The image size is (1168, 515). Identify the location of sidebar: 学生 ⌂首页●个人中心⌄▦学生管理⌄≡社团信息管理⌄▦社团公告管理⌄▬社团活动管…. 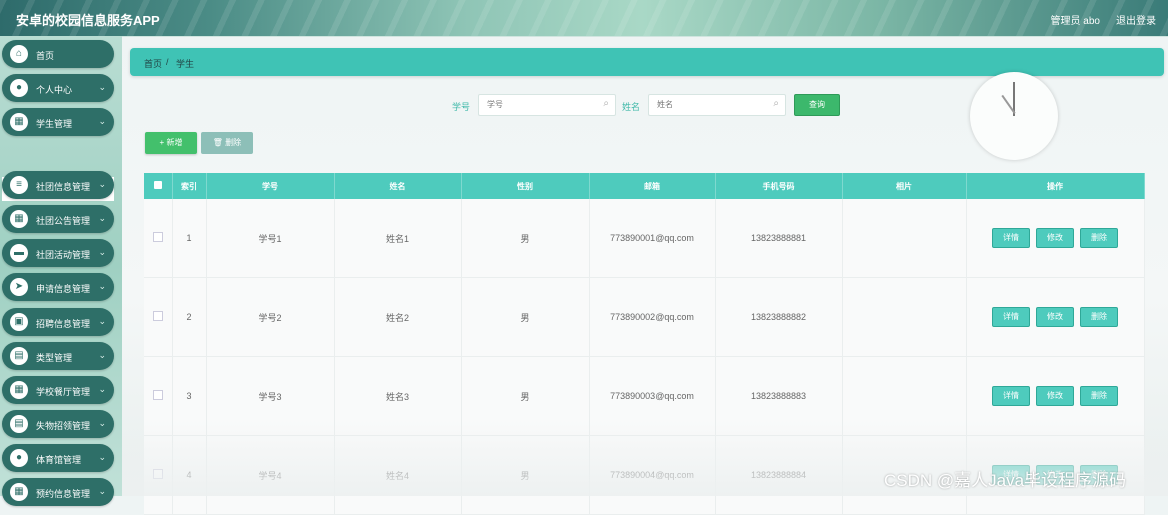
(61, 271).